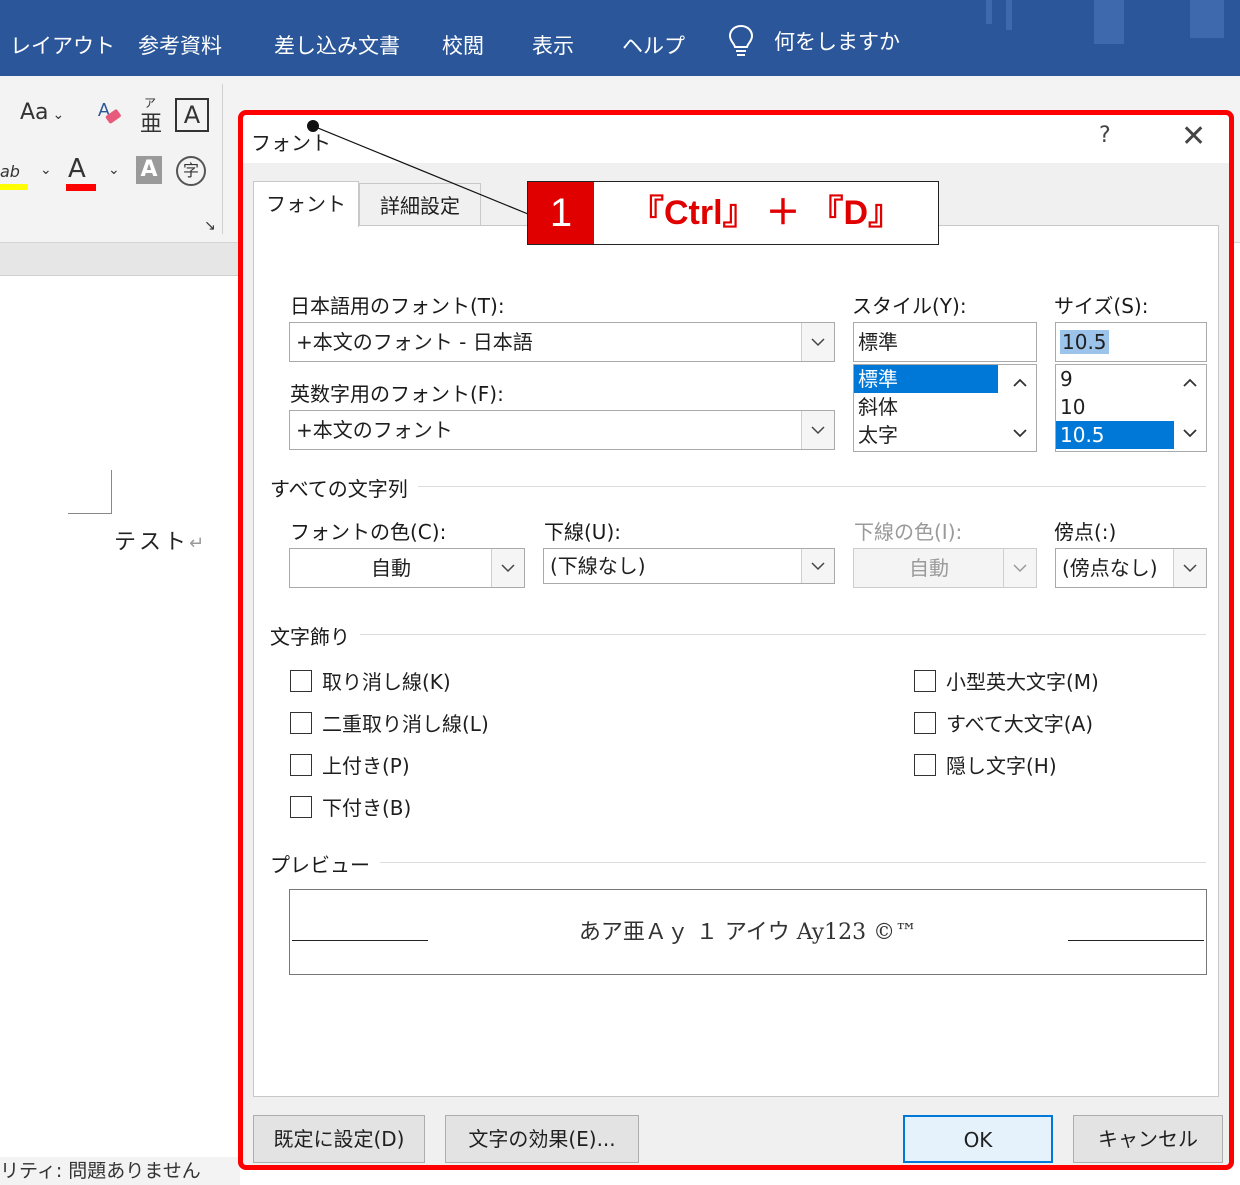 The image size is (1240, 1185). I want to click on change-case-button: Aa ⌄, so click(42, 112).